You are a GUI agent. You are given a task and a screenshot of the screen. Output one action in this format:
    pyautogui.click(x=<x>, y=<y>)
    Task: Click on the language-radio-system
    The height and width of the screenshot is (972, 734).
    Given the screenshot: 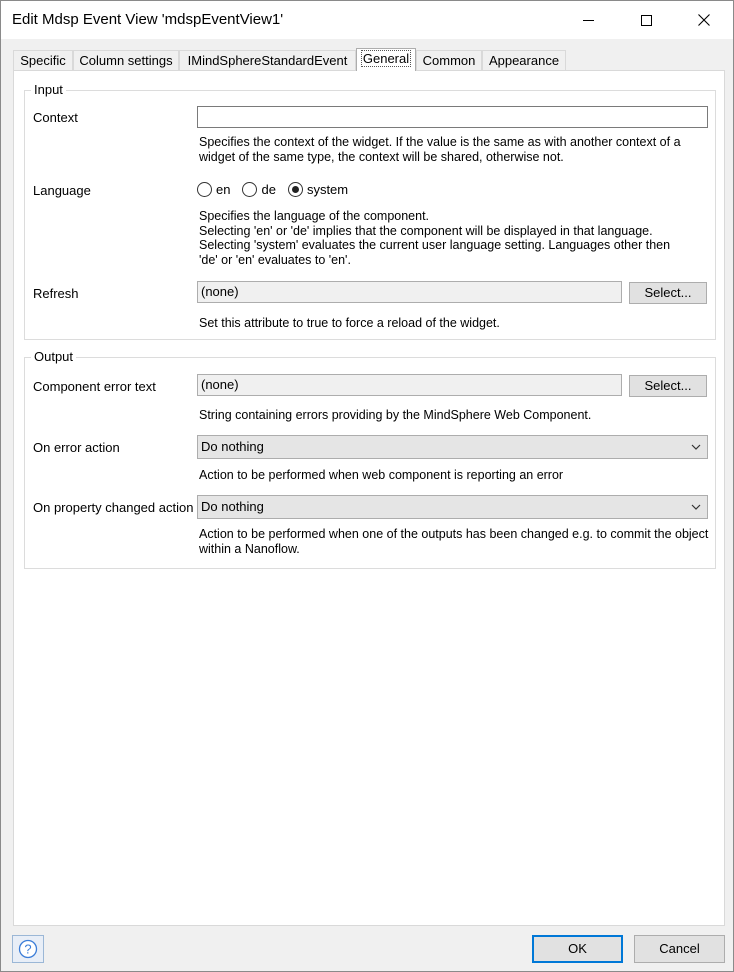 What is the action you would take?
    pyautogui.click(x=295, y=189)
    